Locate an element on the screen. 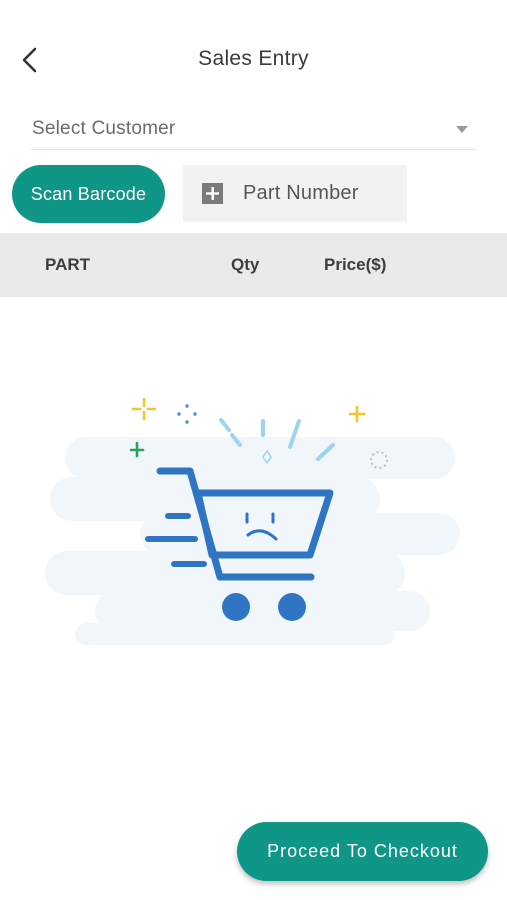 The image size is (507, 900). column-header-price: Price($) is located at coordinates (355, 264).